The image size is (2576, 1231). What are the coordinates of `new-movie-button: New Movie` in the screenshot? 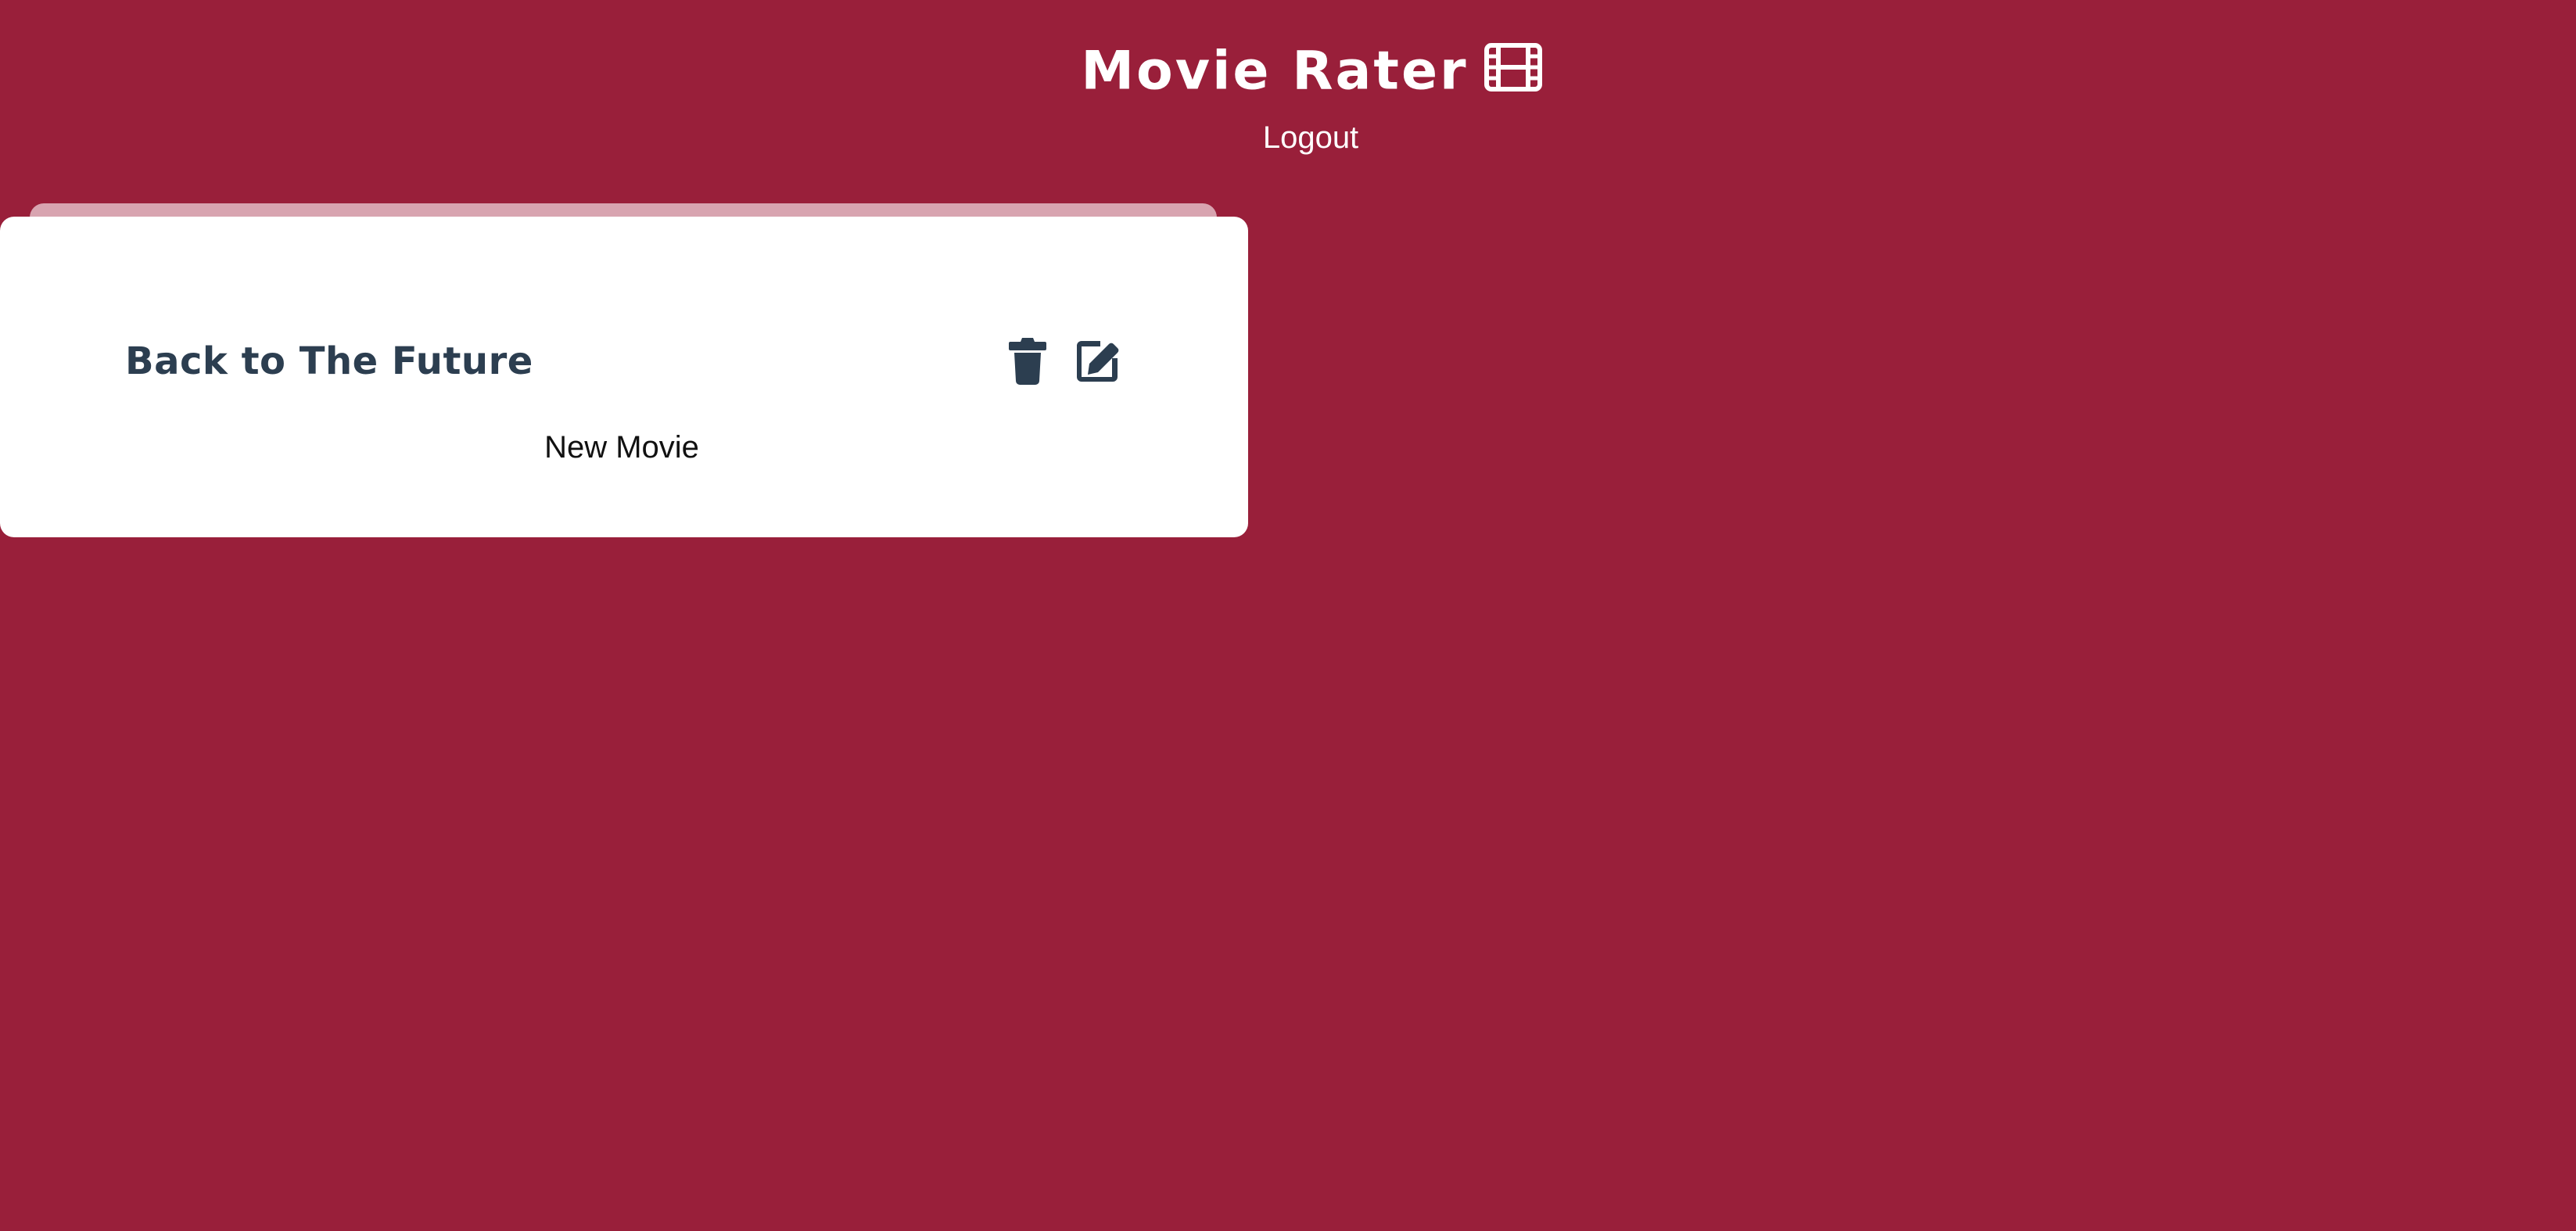 It's located at (621, 447).